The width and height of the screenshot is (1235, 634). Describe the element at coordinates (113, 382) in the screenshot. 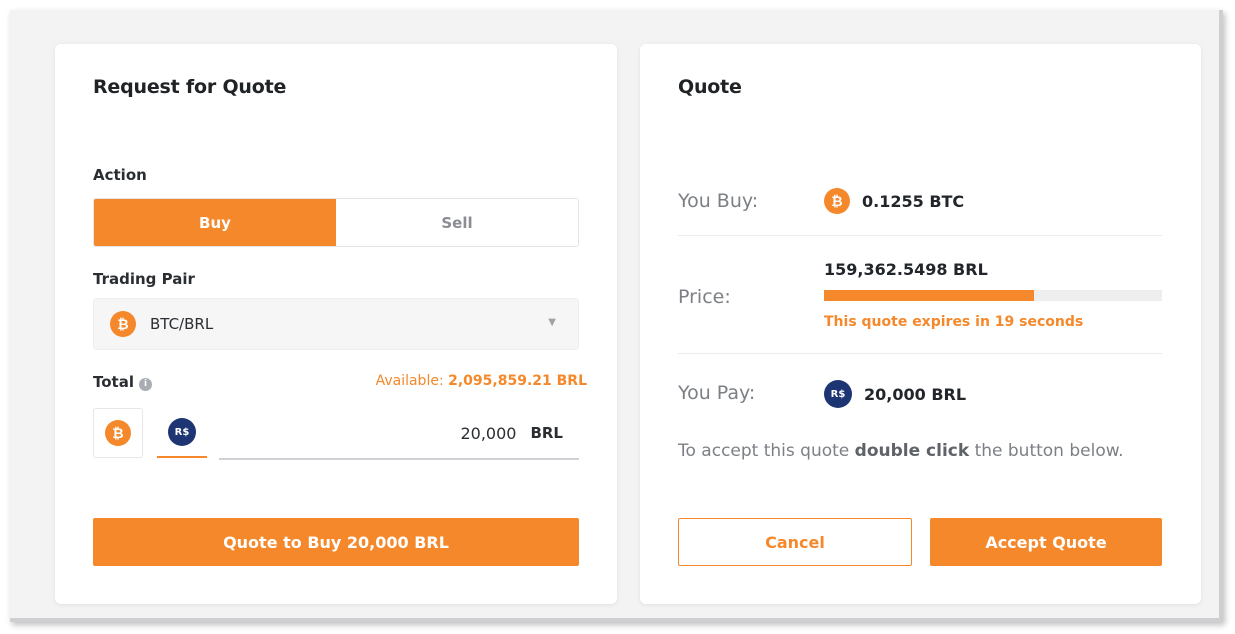

I see `total-label: Total` at that location.